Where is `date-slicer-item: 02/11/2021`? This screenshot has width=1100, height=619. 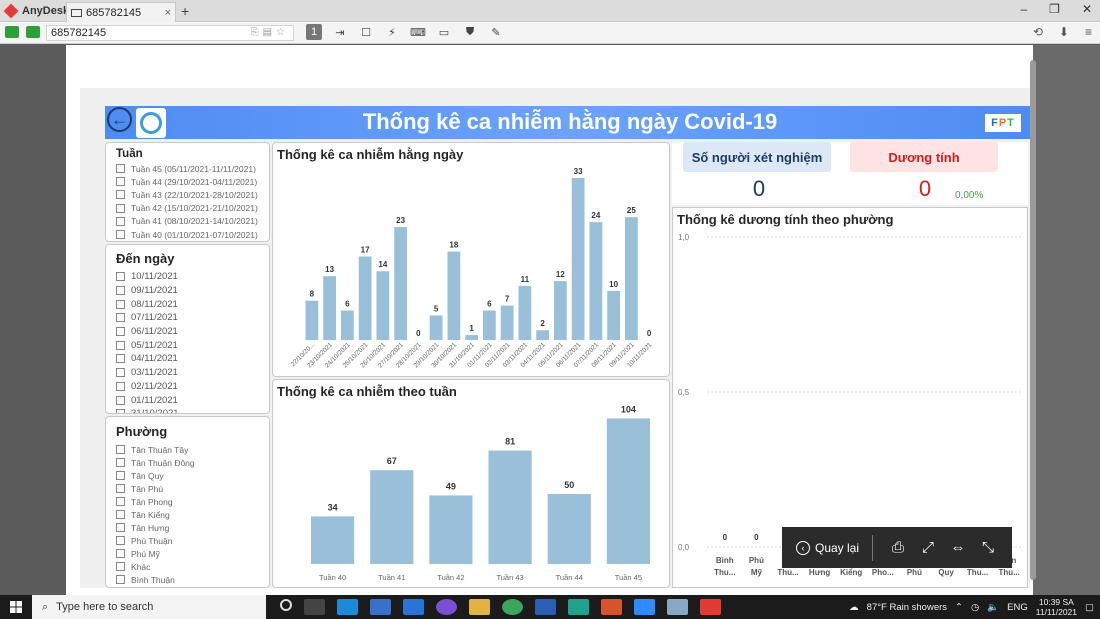 date-slicer-item: 02/11/2021 is located at coordinates (192, 387).